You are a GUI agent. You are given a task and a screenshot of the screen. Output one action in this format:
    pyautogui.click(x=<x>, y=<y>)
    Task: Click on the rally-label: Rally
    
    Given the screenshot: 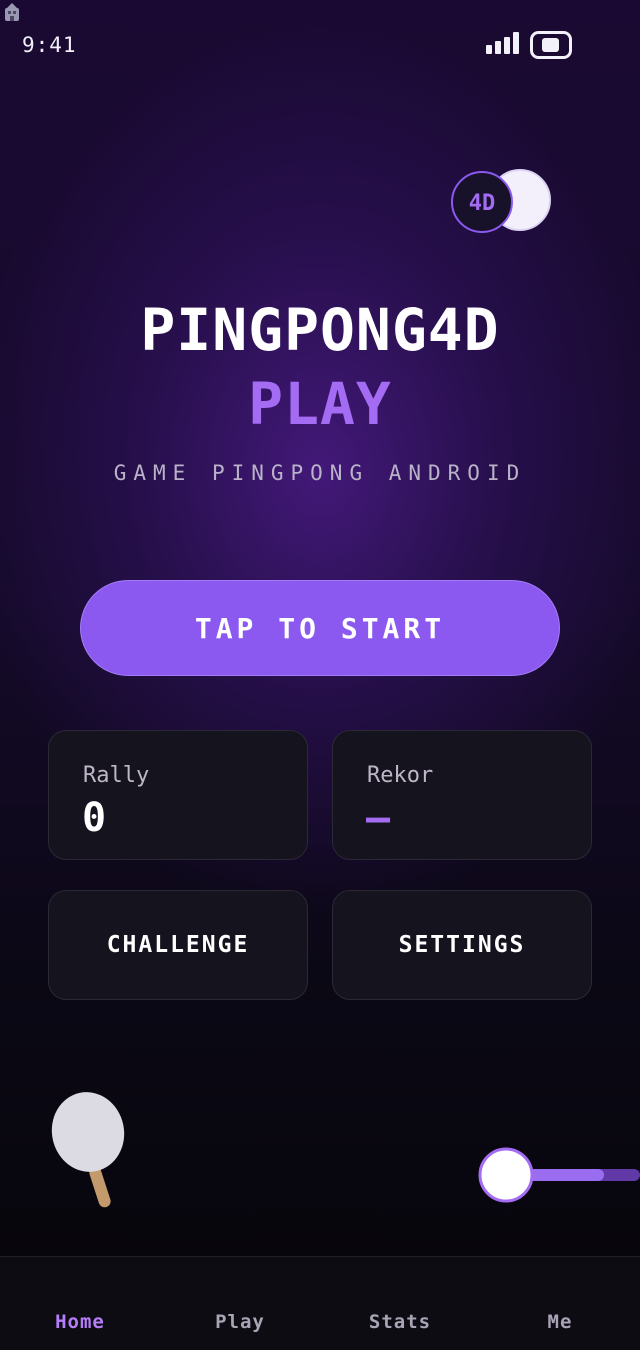 What is the action you would take?
    pyautogui.click(x=116, y=775)
    